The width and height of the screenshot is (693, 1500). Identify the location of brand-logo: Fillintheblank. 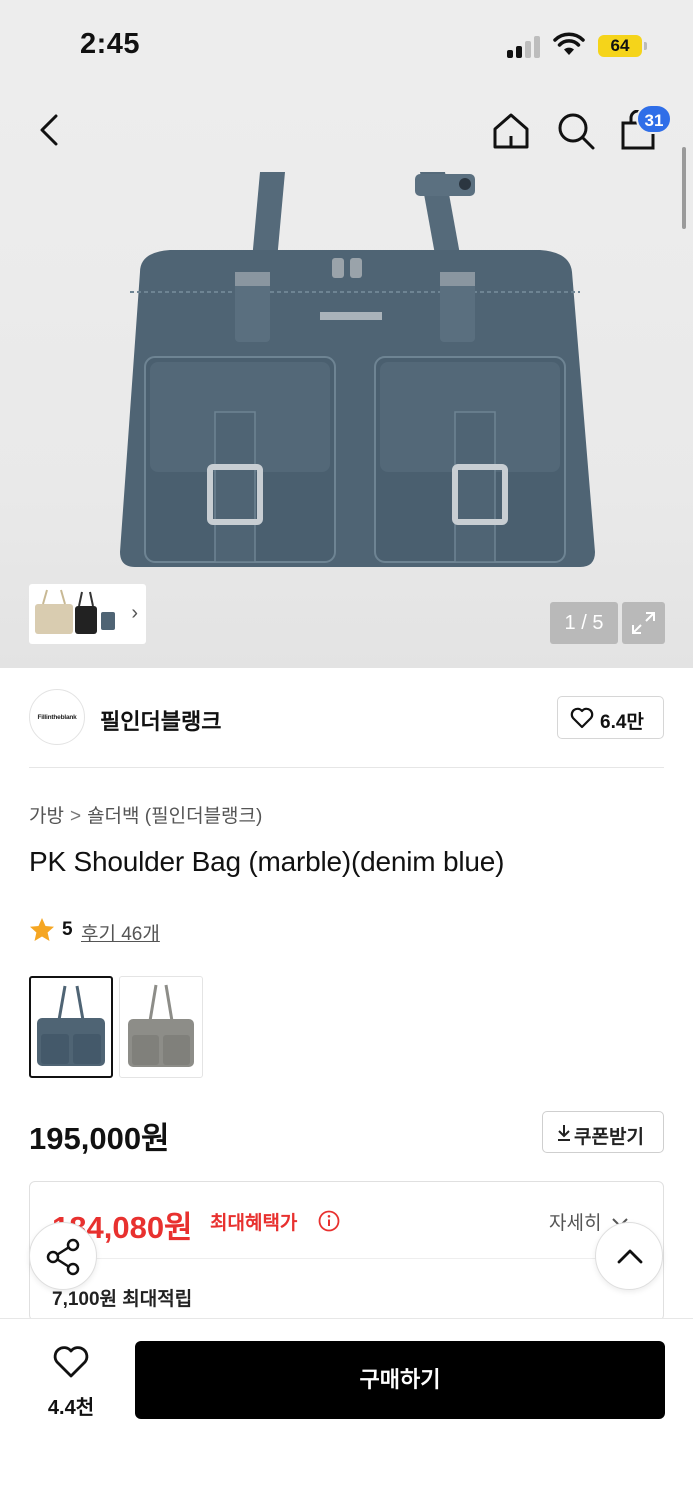
(57, 717).